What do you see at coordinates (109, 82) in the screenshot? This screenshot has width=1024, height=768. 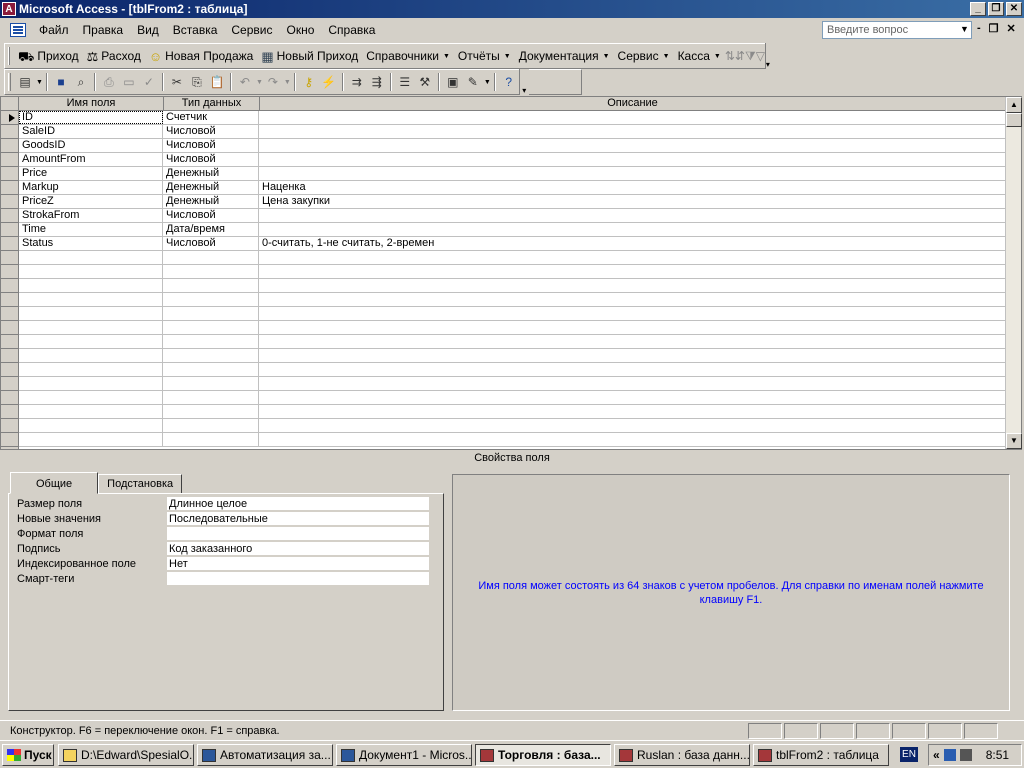 I see `print-icon: ⎙` at bounding box center [109, 82].